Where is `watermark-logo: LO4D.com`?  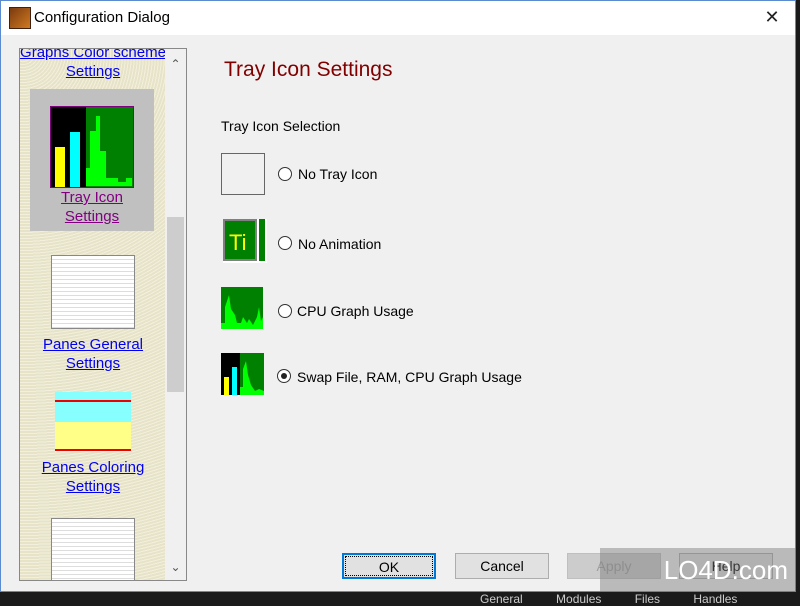
watermark-logo: LO4D.com is located at coordinates (698, 570).